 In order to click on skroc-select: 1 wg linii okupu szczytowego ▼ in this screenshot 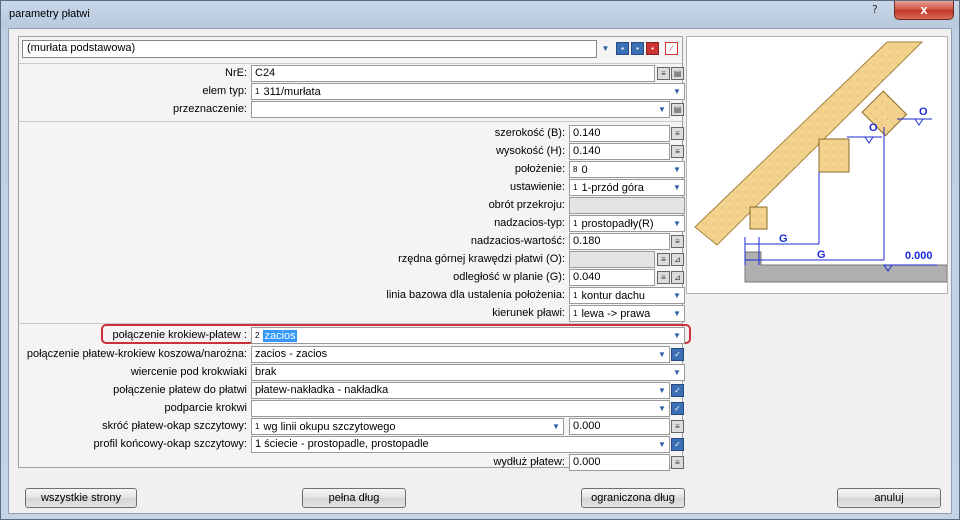, I will do `click(407, 426)`.